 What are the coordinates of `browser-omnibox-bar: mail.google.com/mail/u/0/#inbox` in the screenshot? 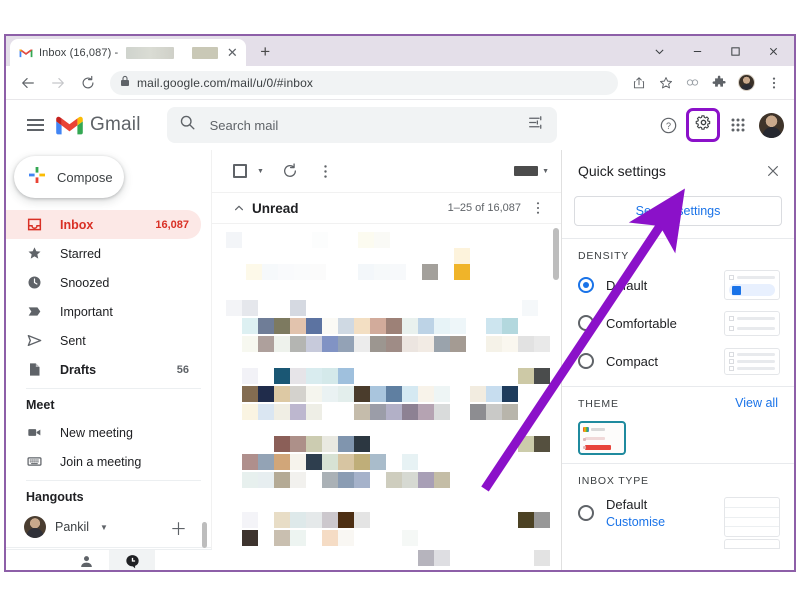 It's located at (400, 83).